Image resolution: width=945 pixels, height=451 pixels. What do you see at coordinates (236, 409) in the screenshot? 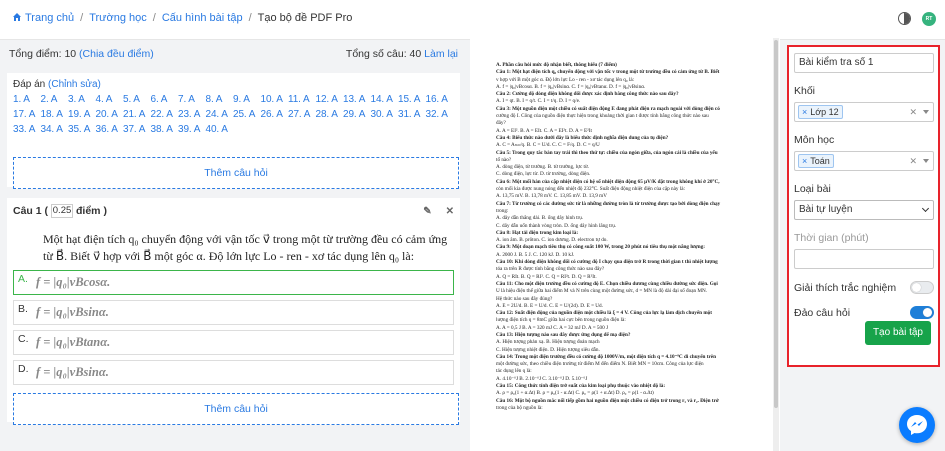
I see `add-question-button-bottom: Thêm câu hỏi` at bounding box center [236, 409].